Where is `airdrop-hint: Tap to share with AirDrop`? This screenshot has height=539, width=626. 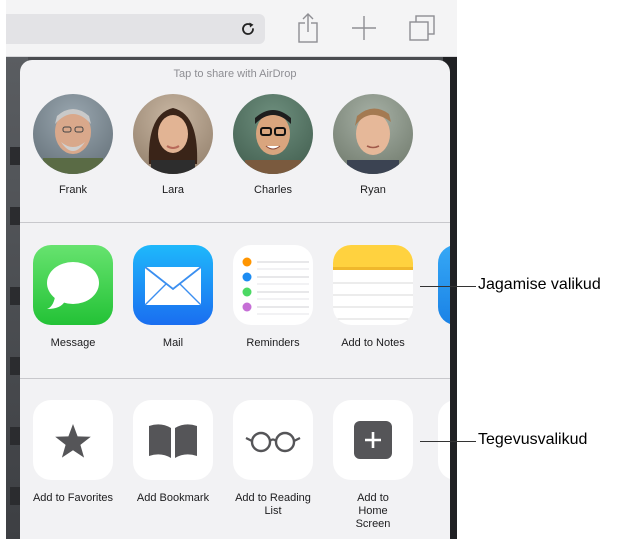 airdrop-hint: Tap to share with AirDrop is located at coordinates (235, 74).